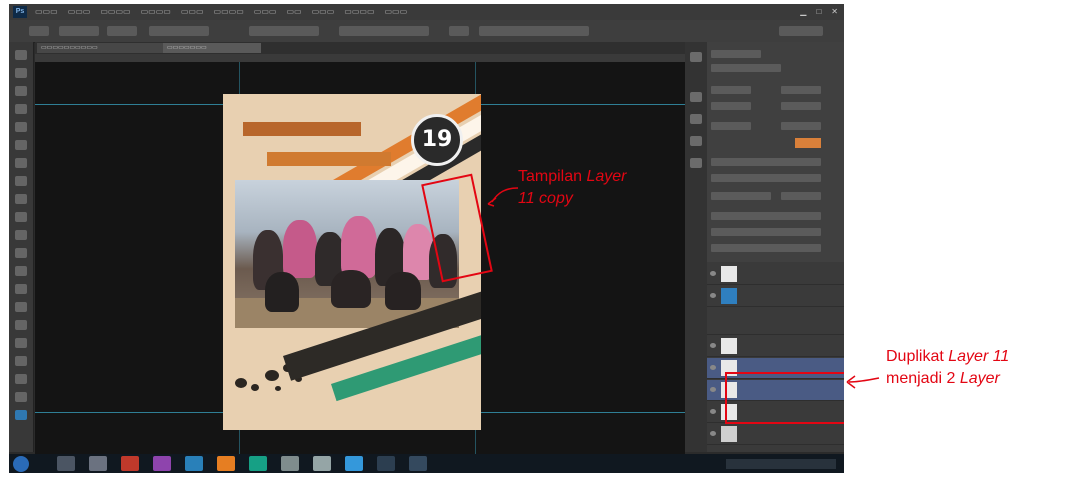 This screenshot has width=1077, height=477. What do you see at coordinates (384, 31) in the screenshot?
I see `distribute-icons` at bounding box center [384, 31].